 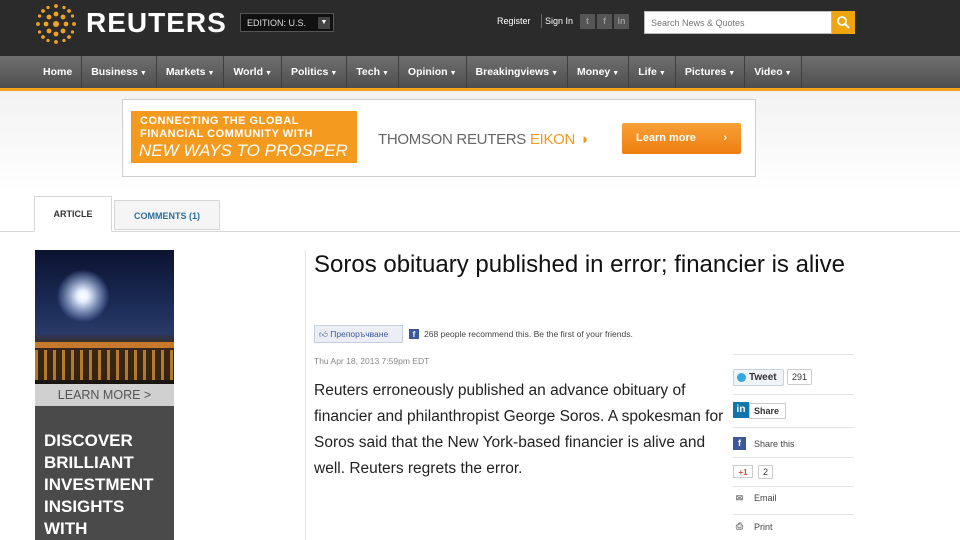 I want to click on nav-item-breakingviews: Breakingviews ▼, so click(x=518, y=72).